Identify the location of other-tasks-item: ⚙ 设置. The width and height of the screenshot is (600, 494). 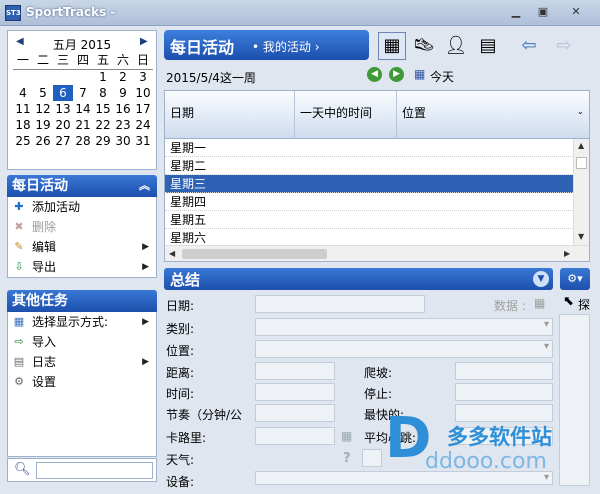
(82, 382).